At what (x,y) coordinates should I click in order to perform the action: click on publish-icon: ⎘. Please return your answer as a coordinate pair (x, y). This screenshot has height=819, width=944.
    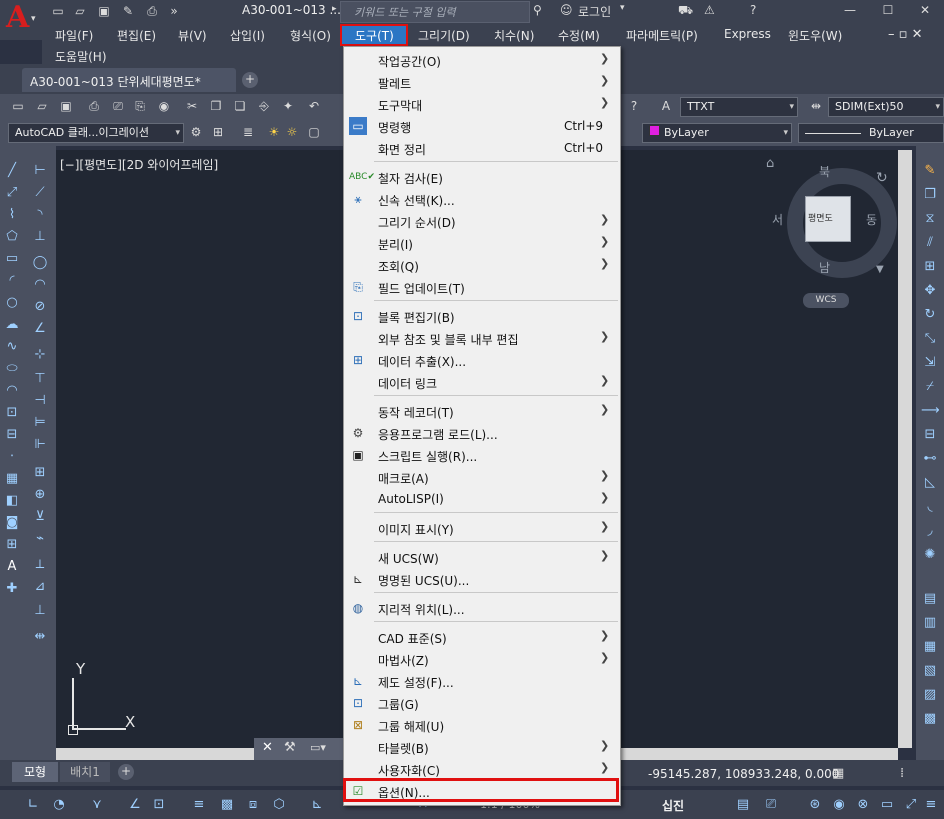
    Looking at the image, I should click on (140, 106).